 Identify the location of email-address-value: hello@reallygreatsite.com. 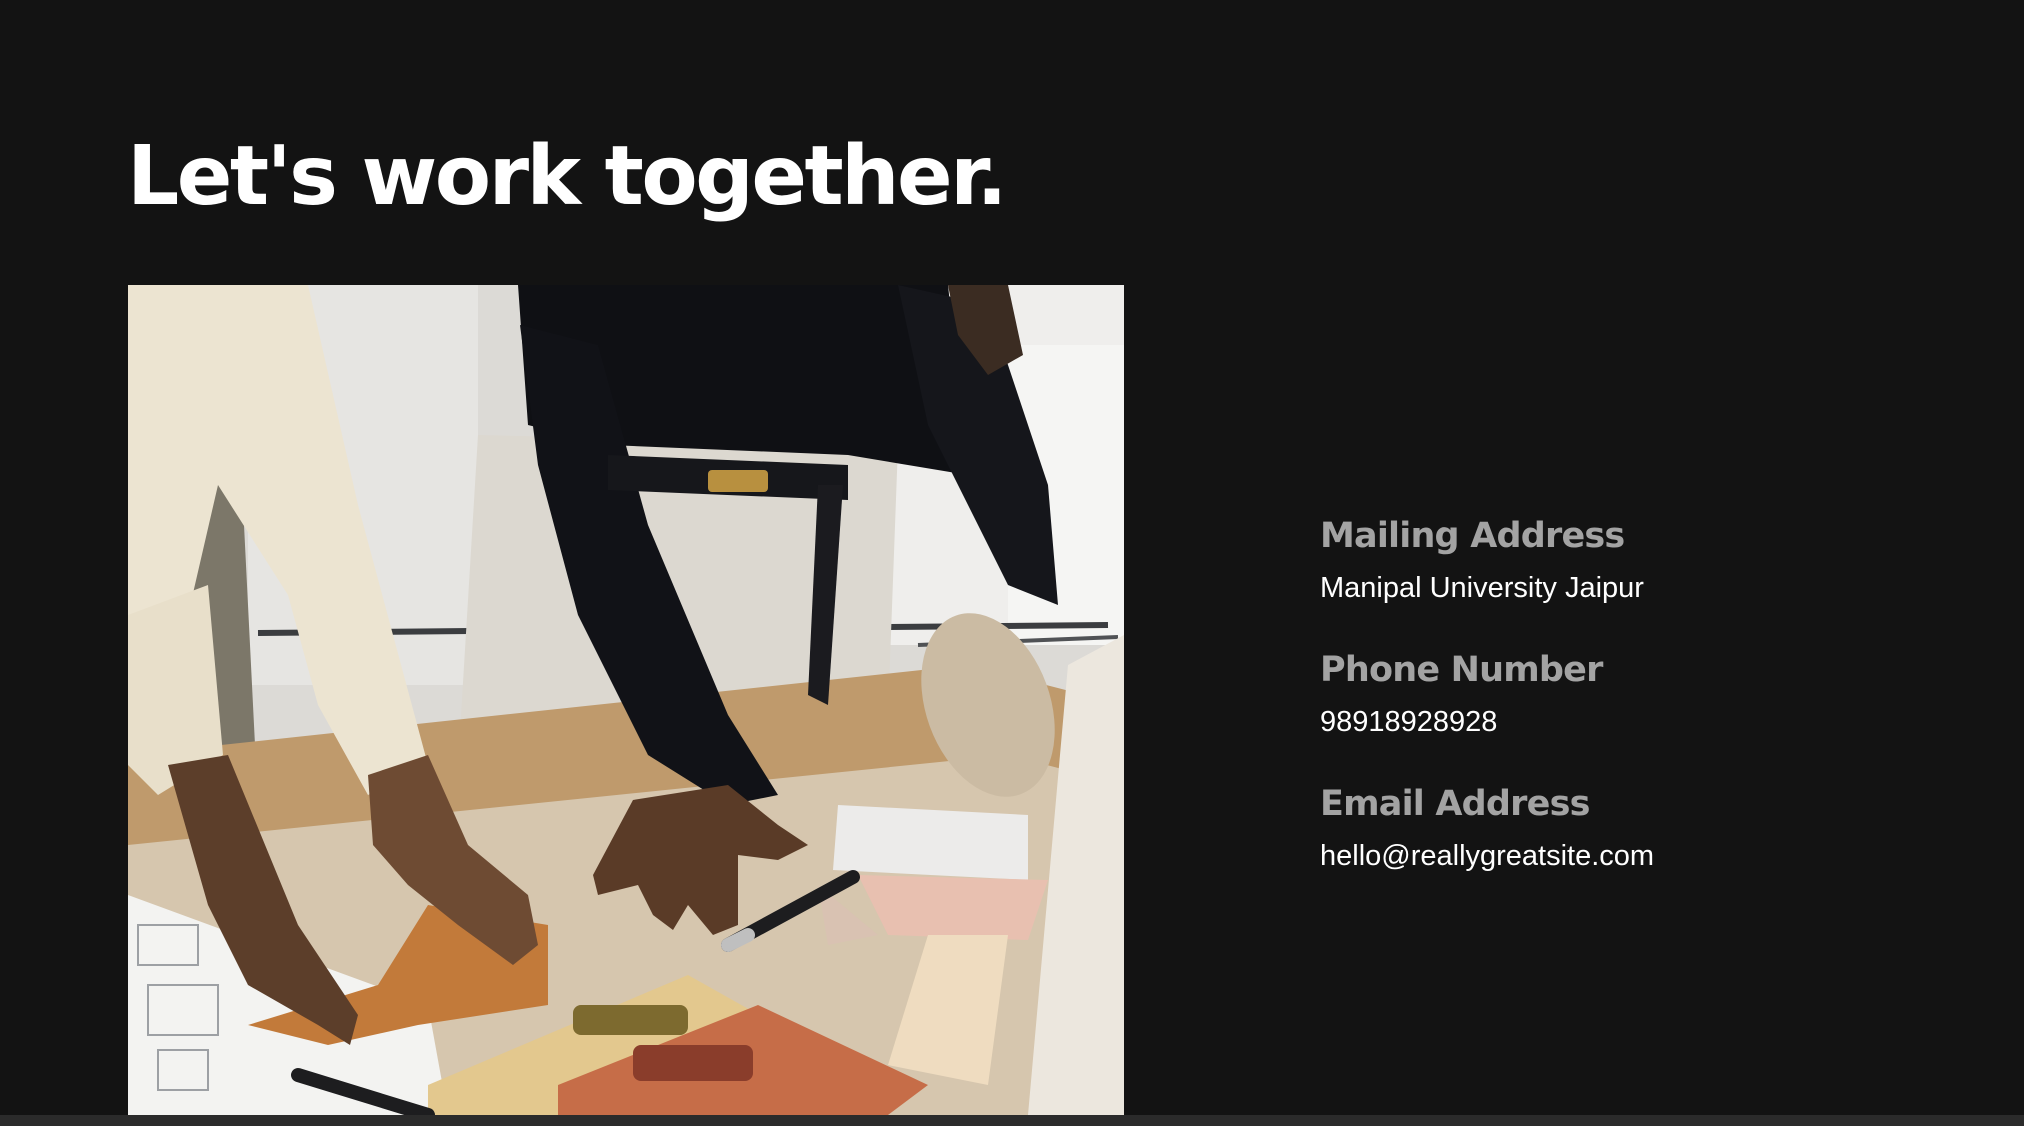
(1487, 856).